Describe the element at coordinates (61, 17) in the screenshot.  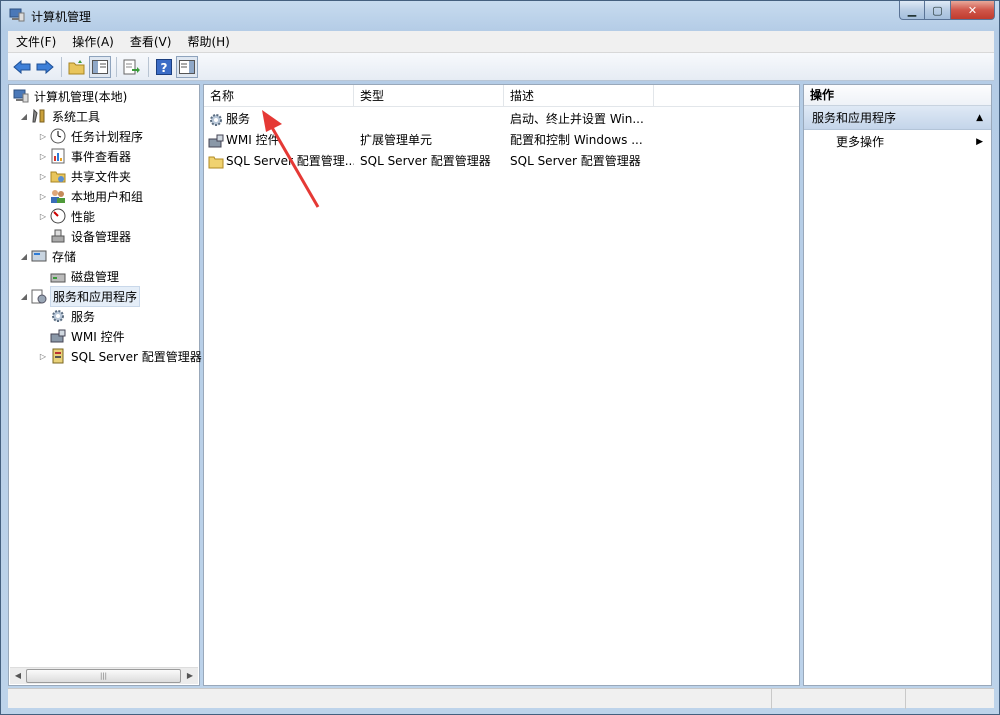
I see `window-title: 计算机管理` at that location.